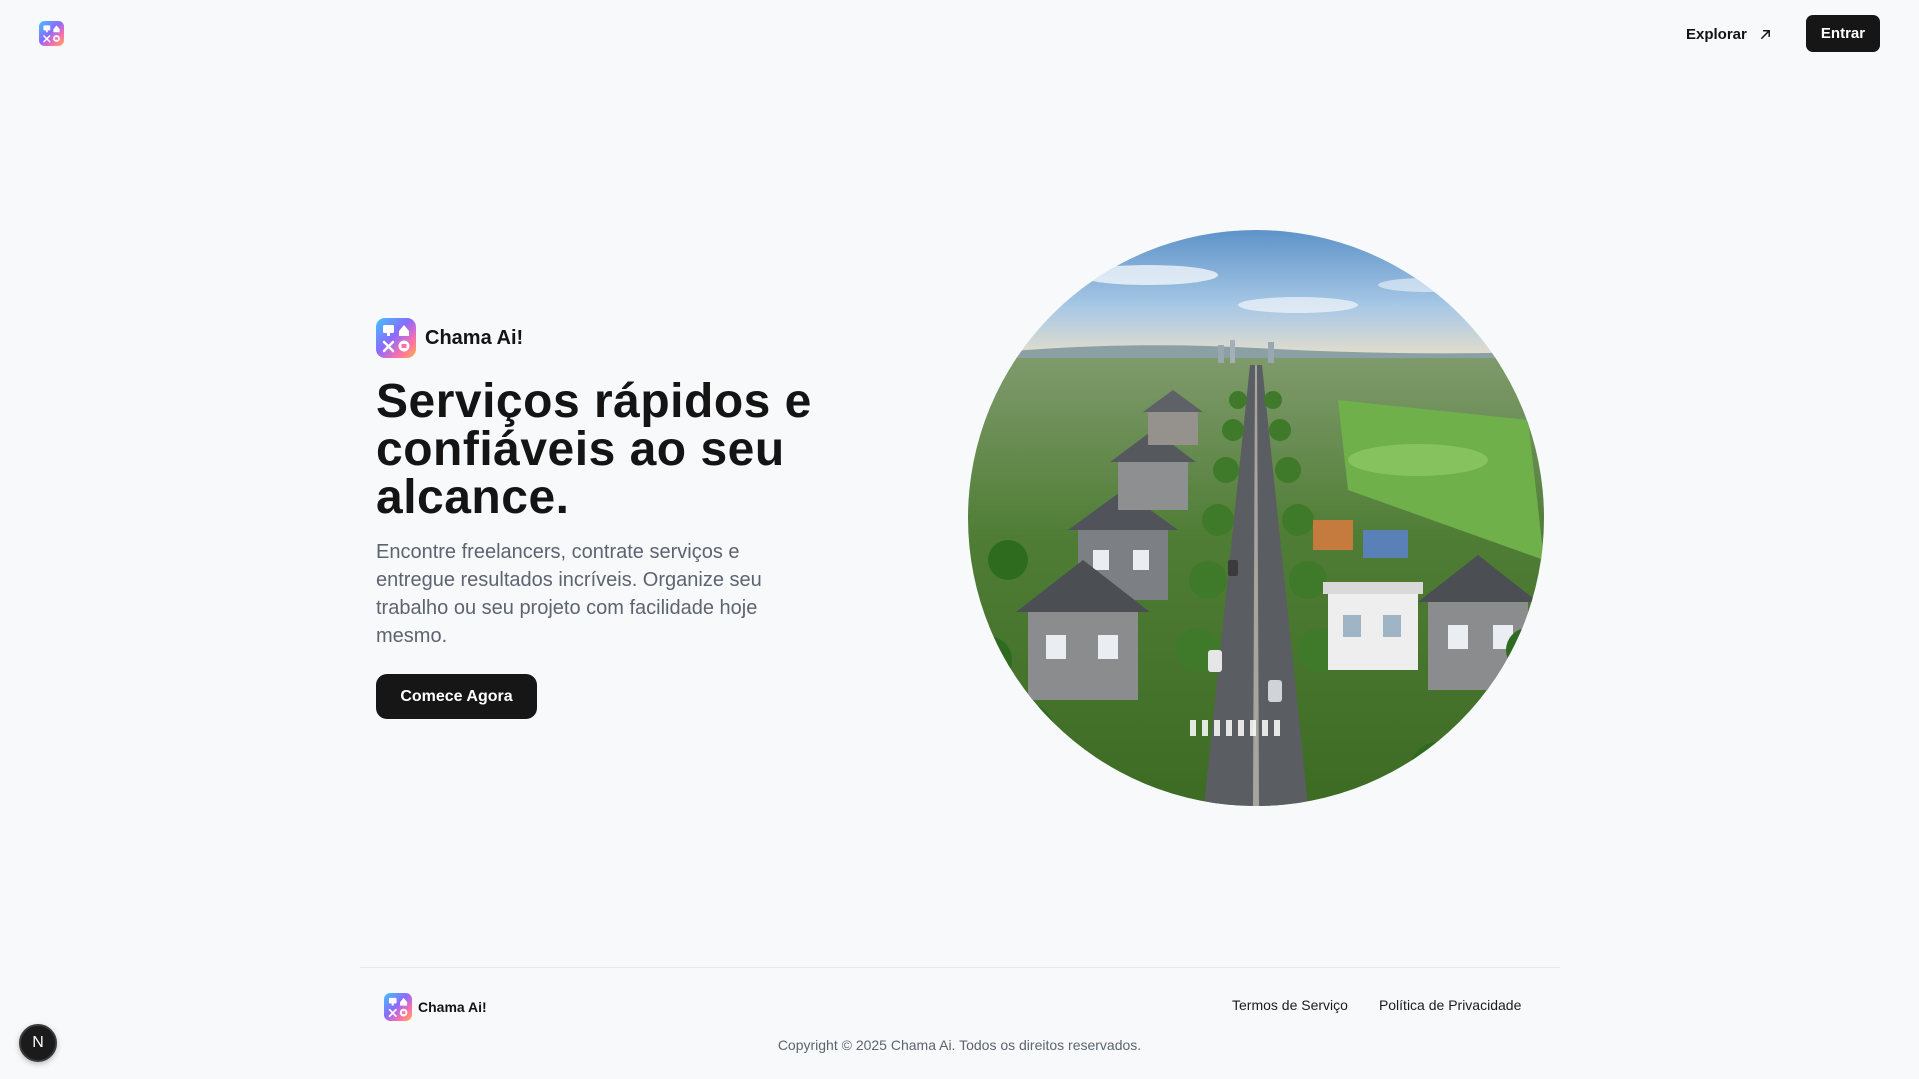 The height and width of the screenshot is (1079, 1919). I want to click on footer-divider, so click(960, 967).